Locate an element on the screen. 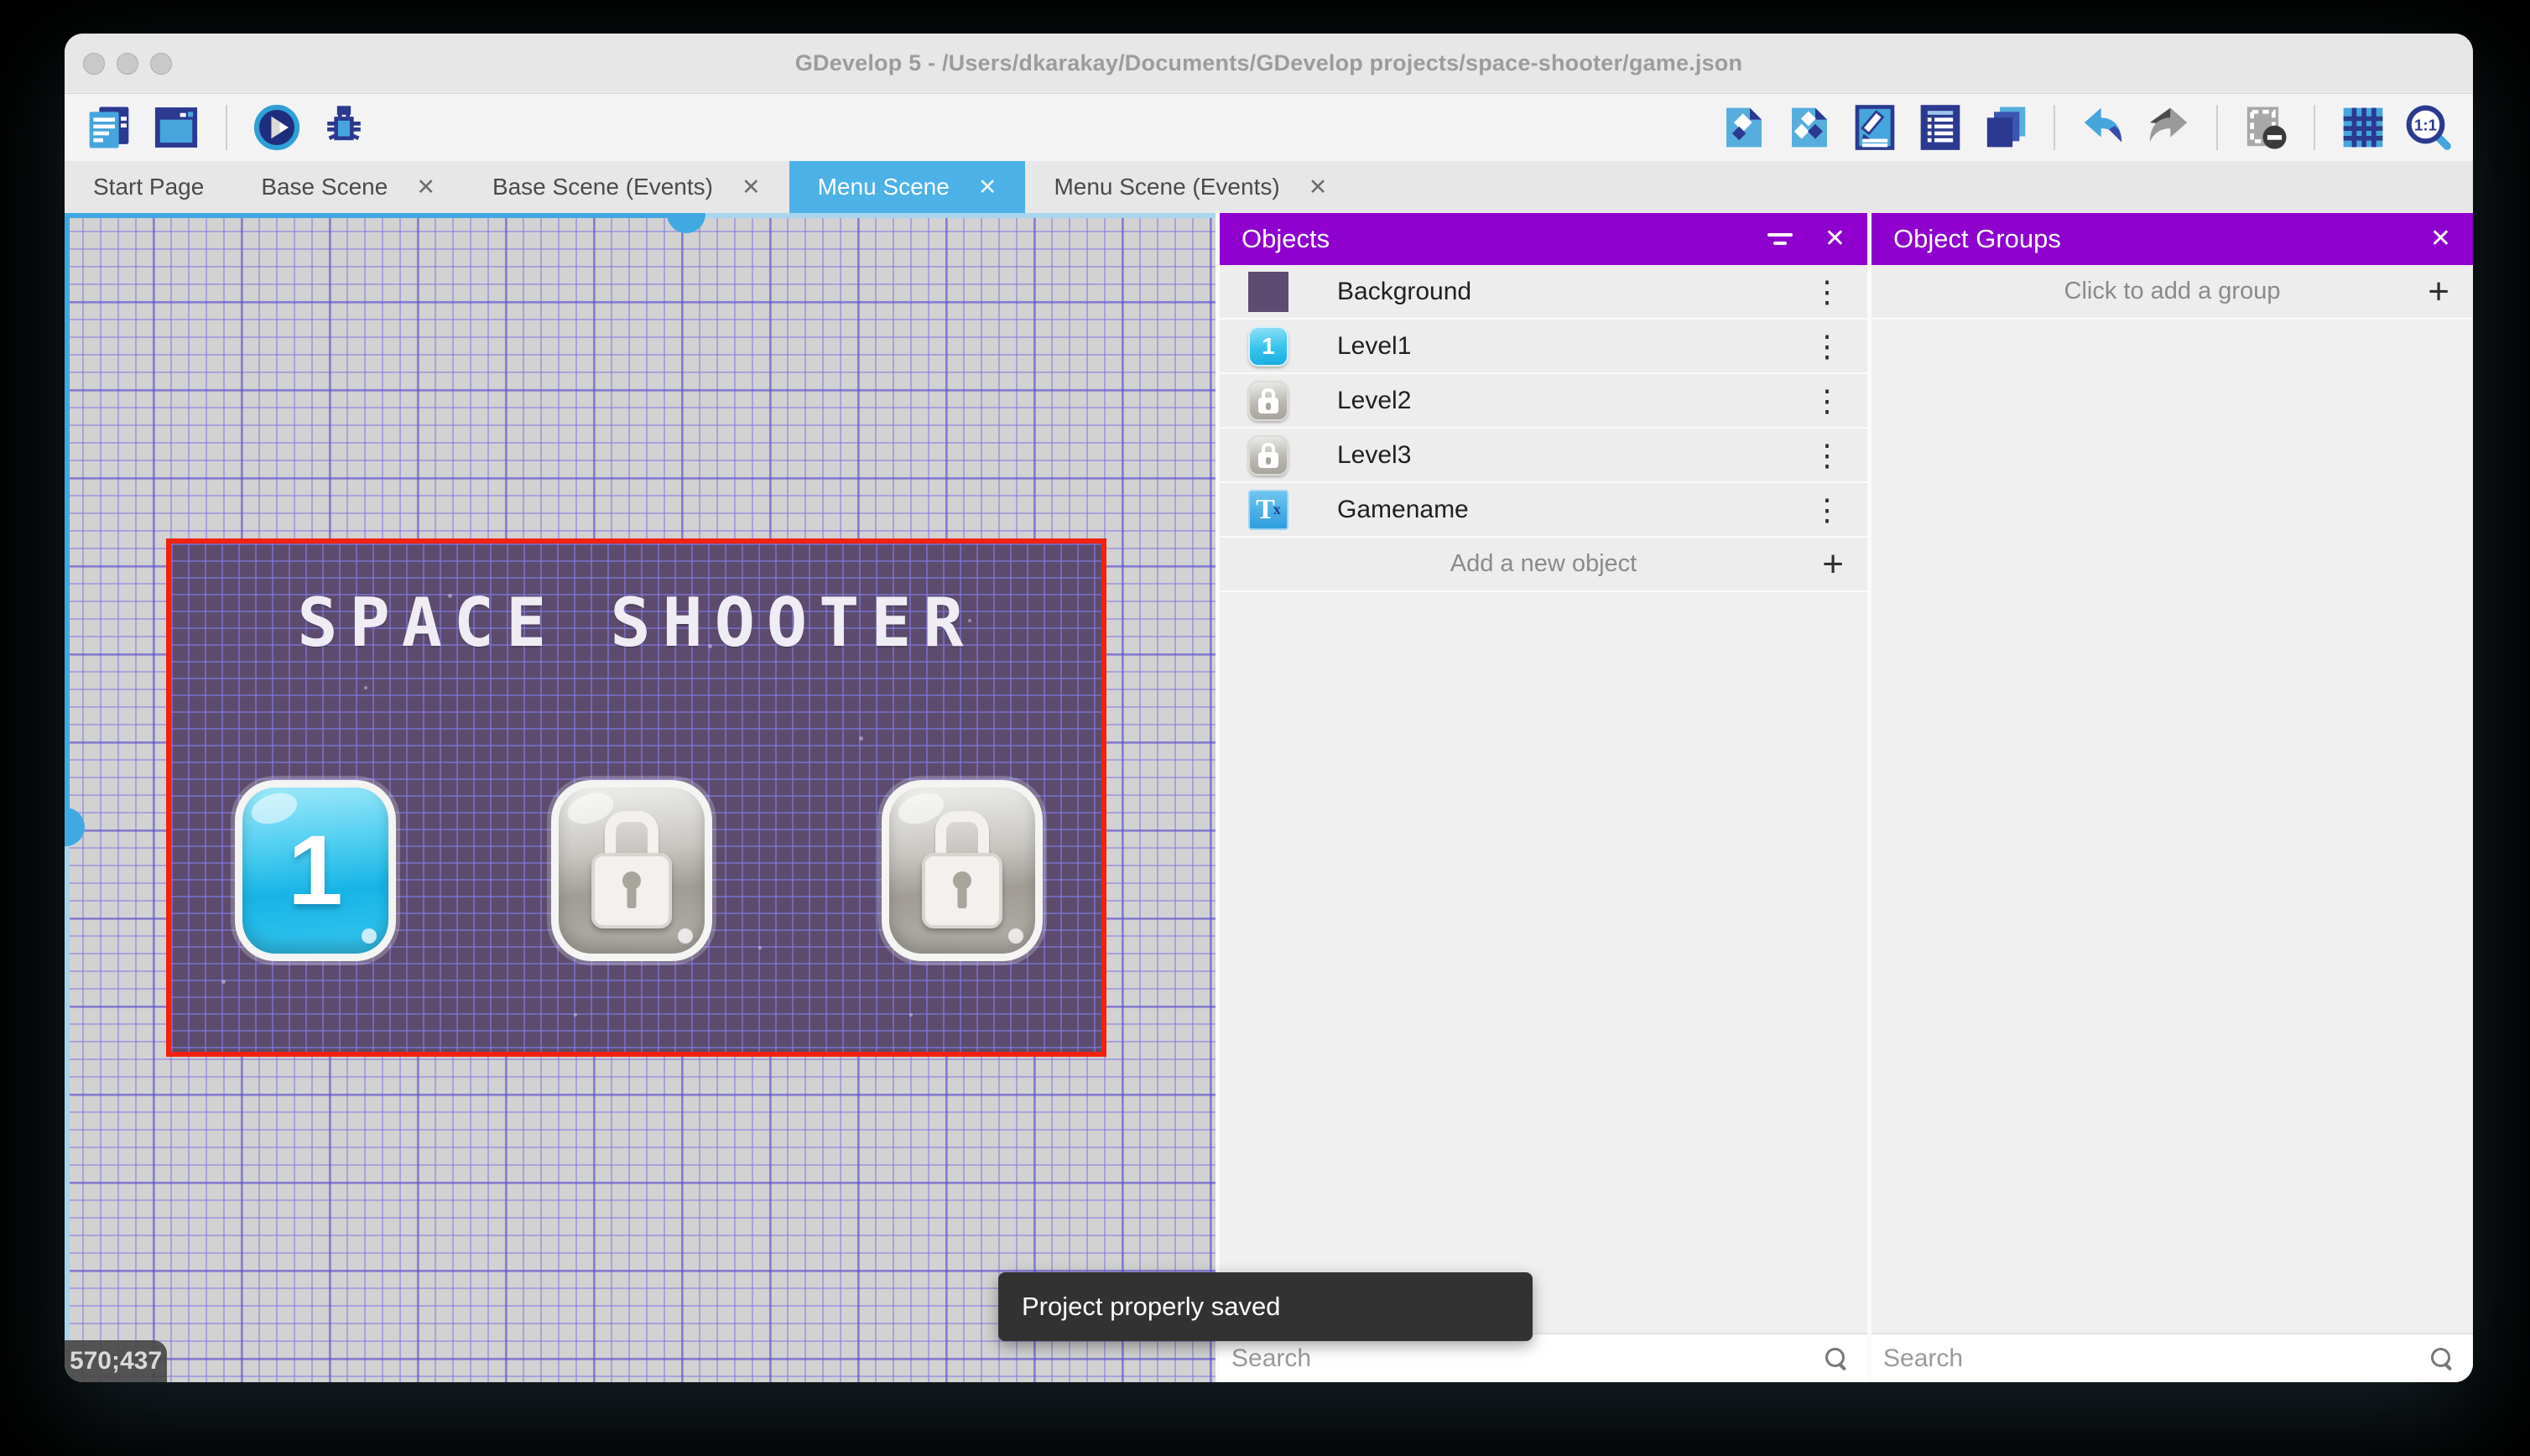  instances-list-icon is located at coordinates (1940, 128).